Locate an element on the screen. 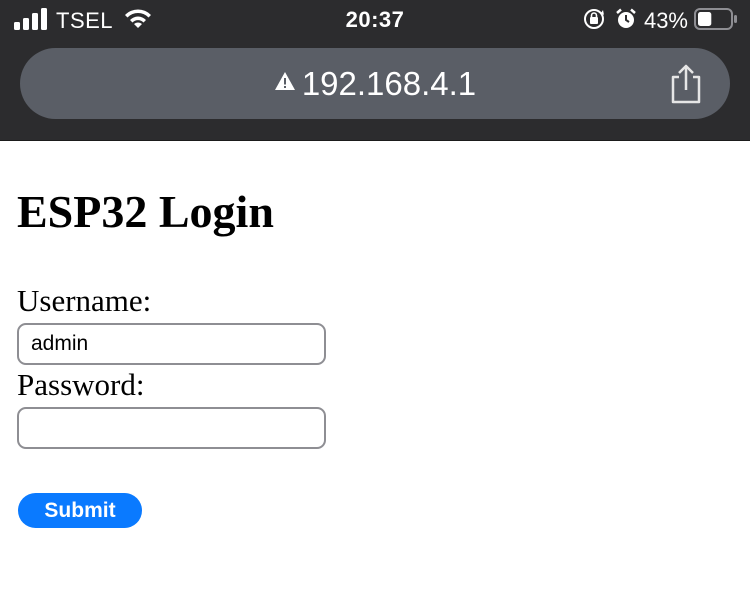  address-bar-content: 192.168.4.1 is located at coordinates (375, 83).